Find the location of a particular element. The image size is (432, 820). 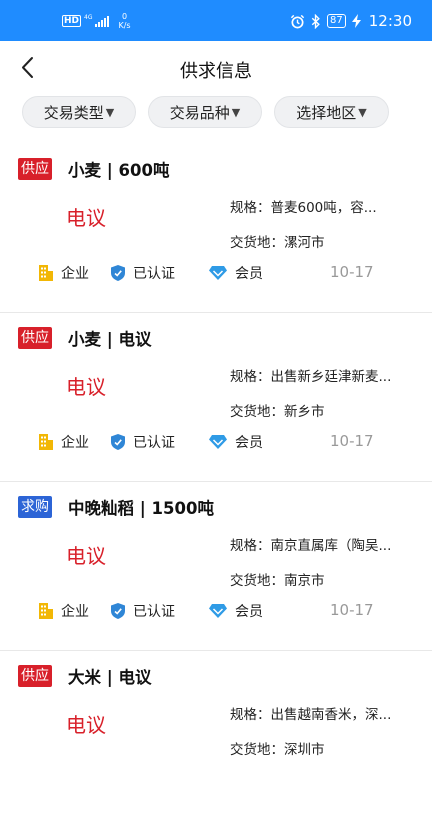

filter-variety: 交易品种 ▼ is located at coordinates (205, 112).